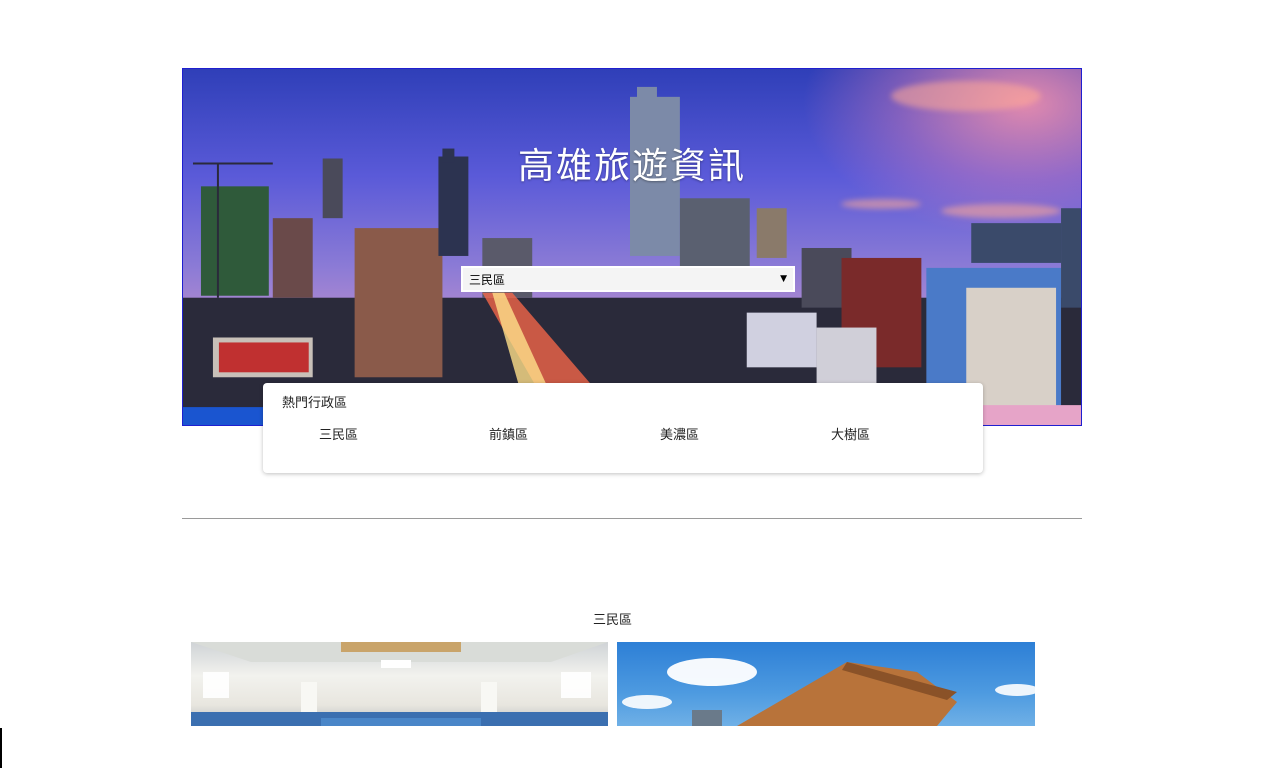  Describe the element at coordinates (632, 518) in the screenshot. I see `section-divider` at that location.